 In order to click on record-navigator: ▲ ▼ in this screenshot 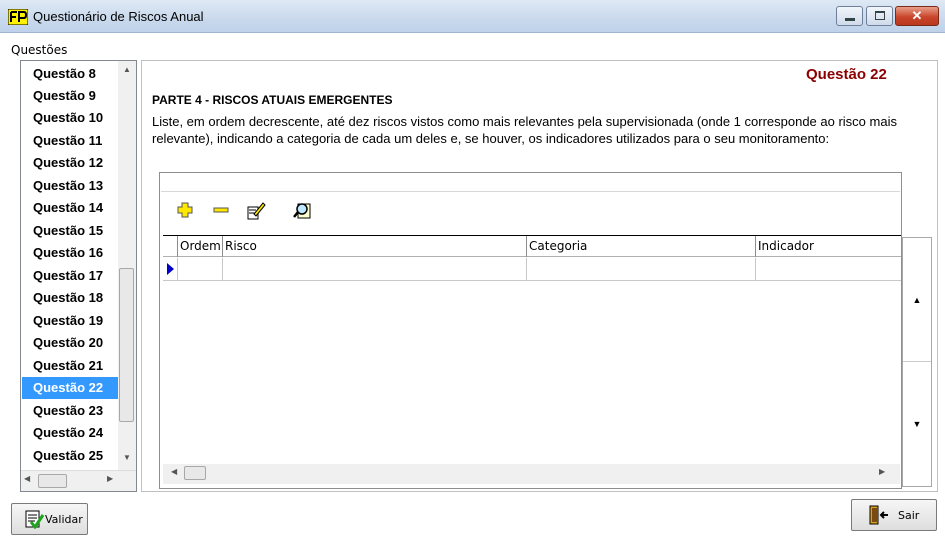, I will do `click(917, 362)`.